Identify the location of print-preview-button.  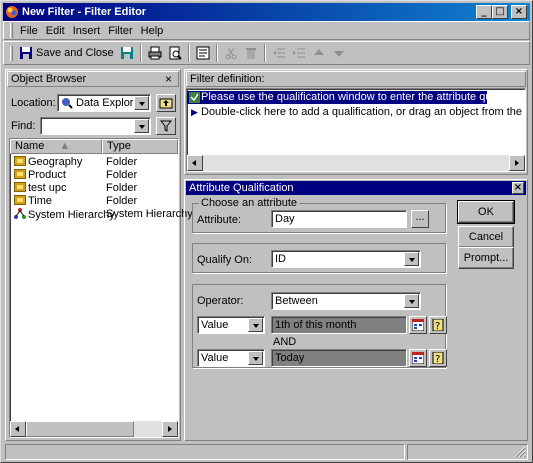
(175, 53).